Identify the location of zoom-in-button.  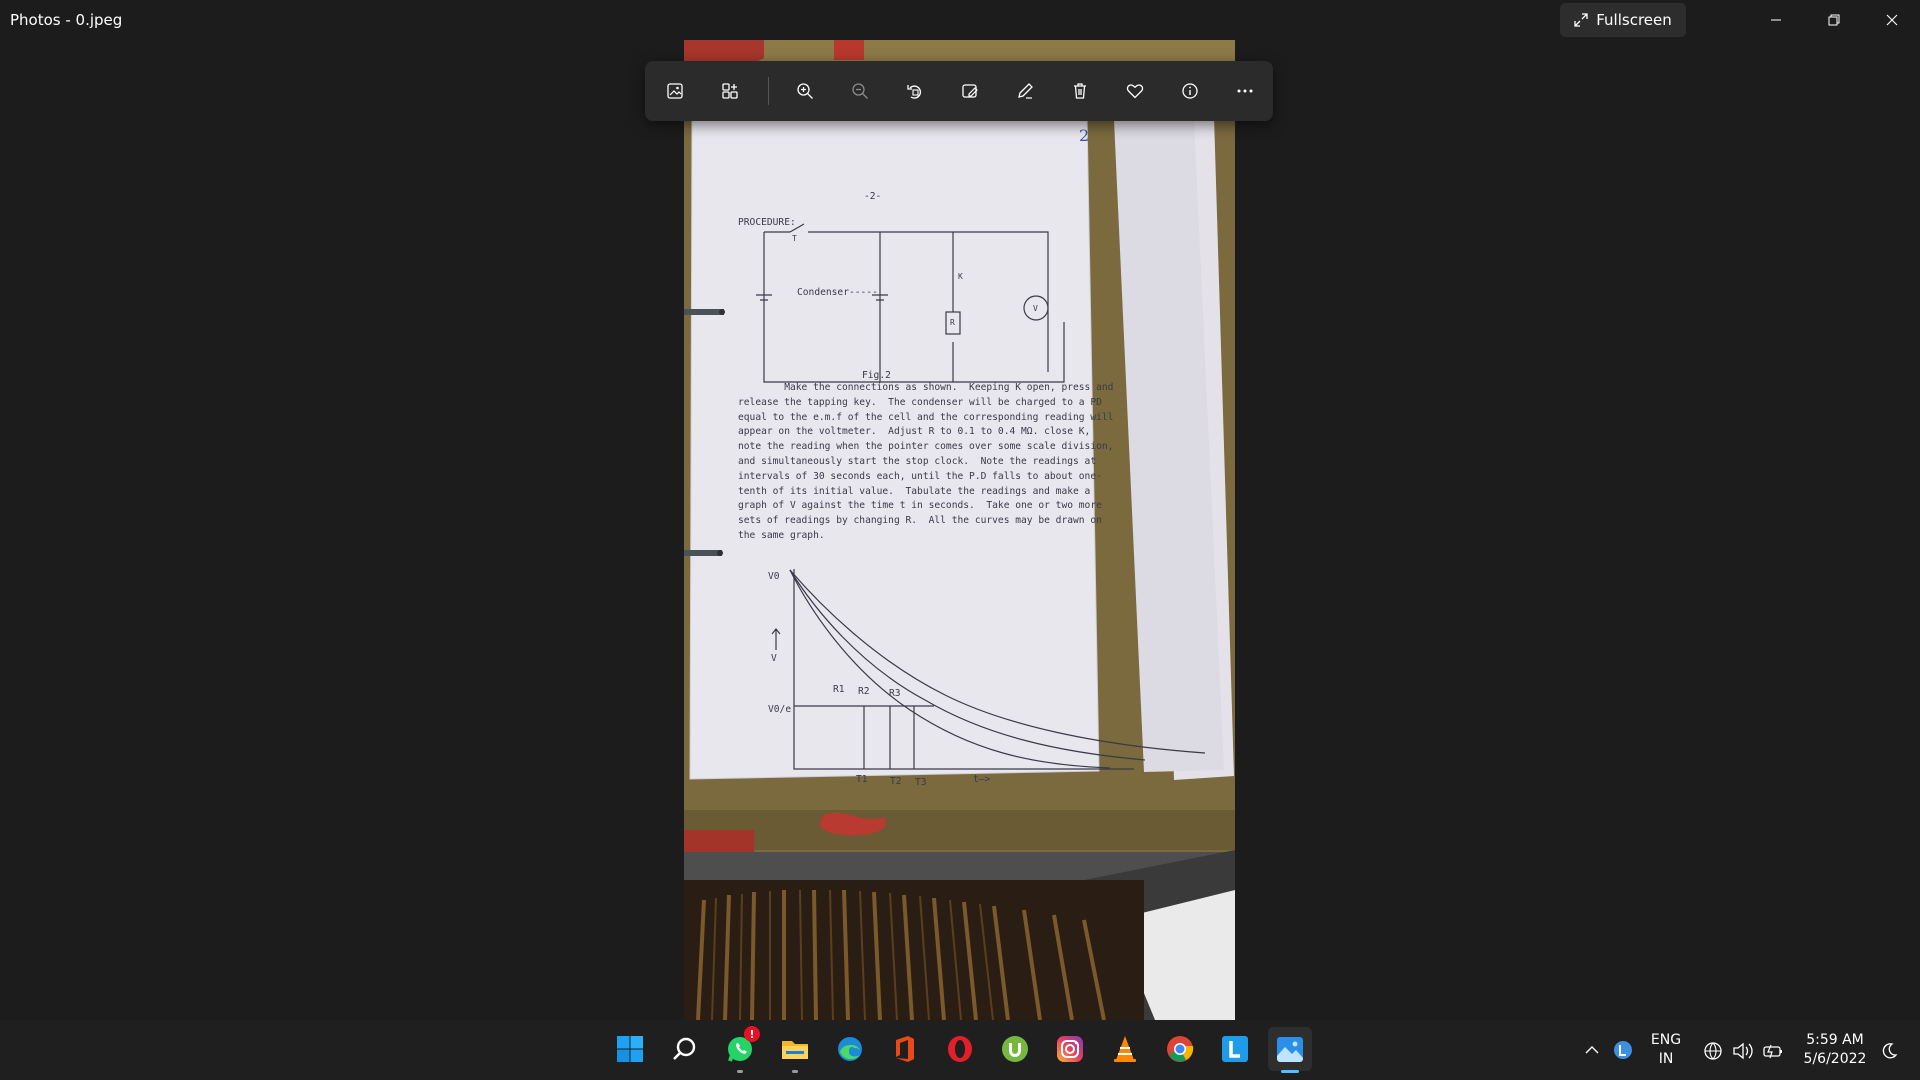
(805, 91).